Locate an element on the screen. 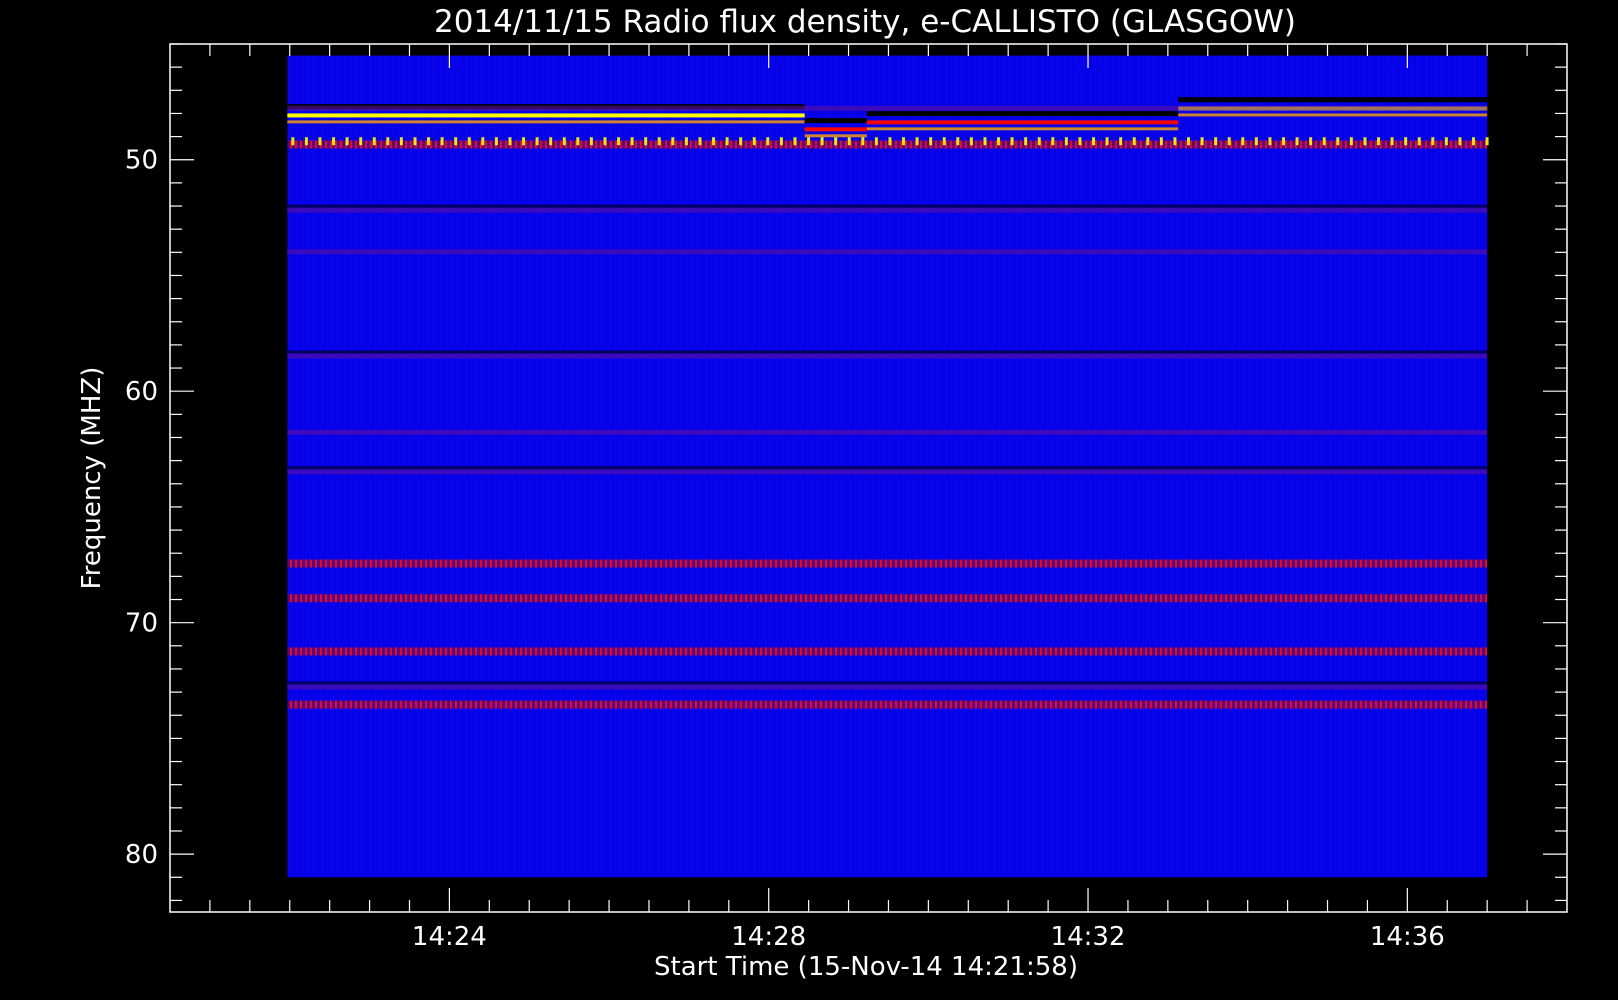 The image size is (1618, 1000). x-tick-label: 14:36 is located at coordinates (1407, 937).